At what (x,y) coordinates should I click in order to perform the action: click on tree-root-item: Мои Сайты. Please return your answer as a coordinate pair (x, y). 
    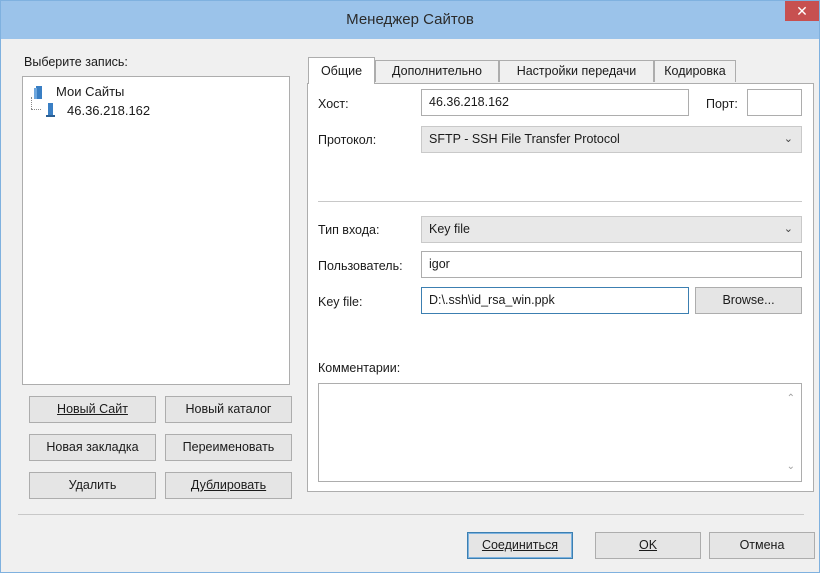
    Looking at the image, I should click on (112, 92).